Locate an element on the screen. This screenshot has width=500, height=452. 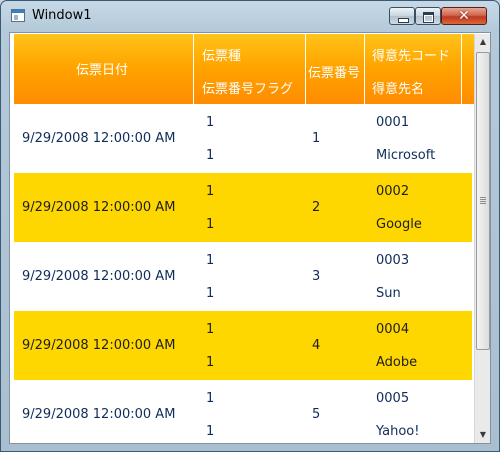
cell-customer-code: 0004 is located at coordinates (393, 329).